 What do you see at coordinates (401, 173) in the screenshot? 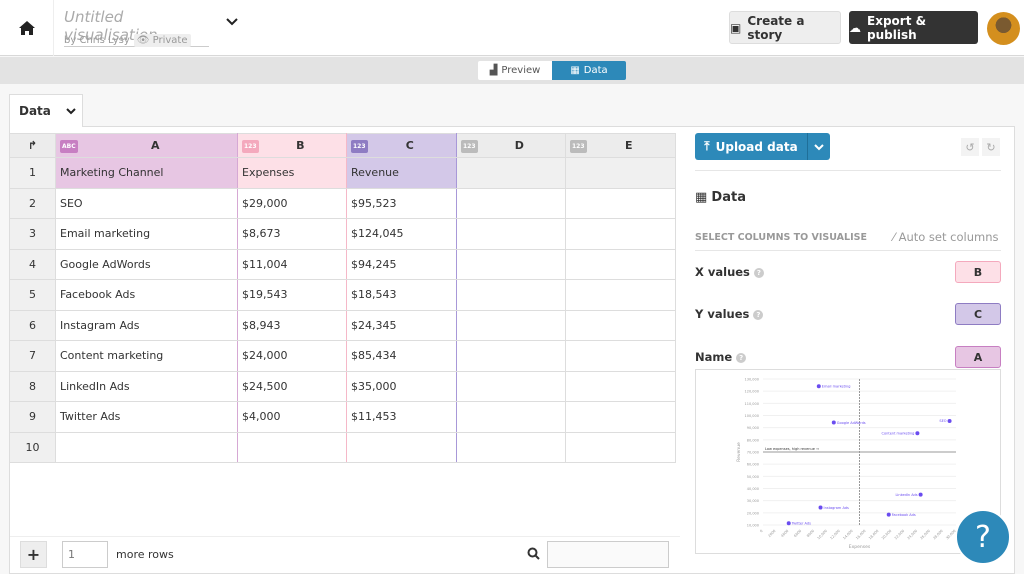
I see `cell: Revenue` at bounding box center [401, 173].